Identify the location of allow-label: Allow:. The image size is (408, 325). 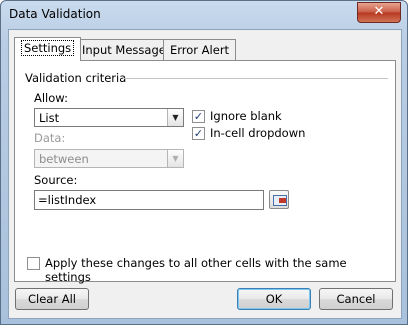
(51, 98).